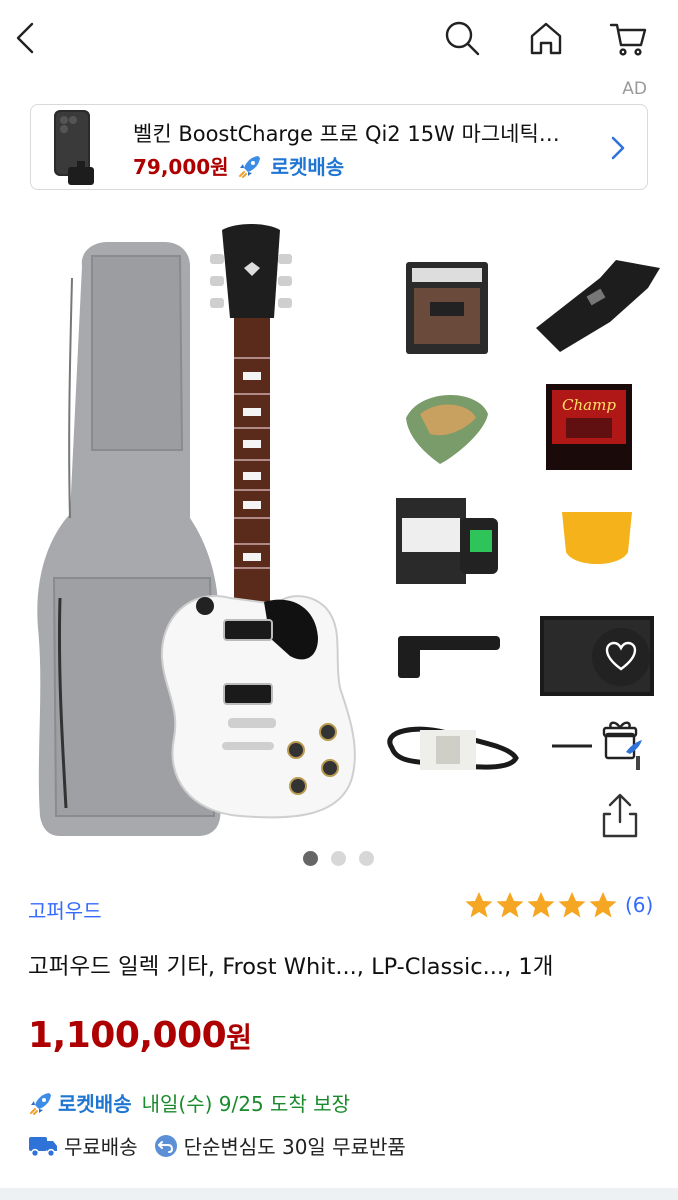 This screenshot has width=678, height=1200. What do you see at coordinates (239, 1037) in the screenshot?
I see `price-unit: 원` at bounding box center [239, 1037].